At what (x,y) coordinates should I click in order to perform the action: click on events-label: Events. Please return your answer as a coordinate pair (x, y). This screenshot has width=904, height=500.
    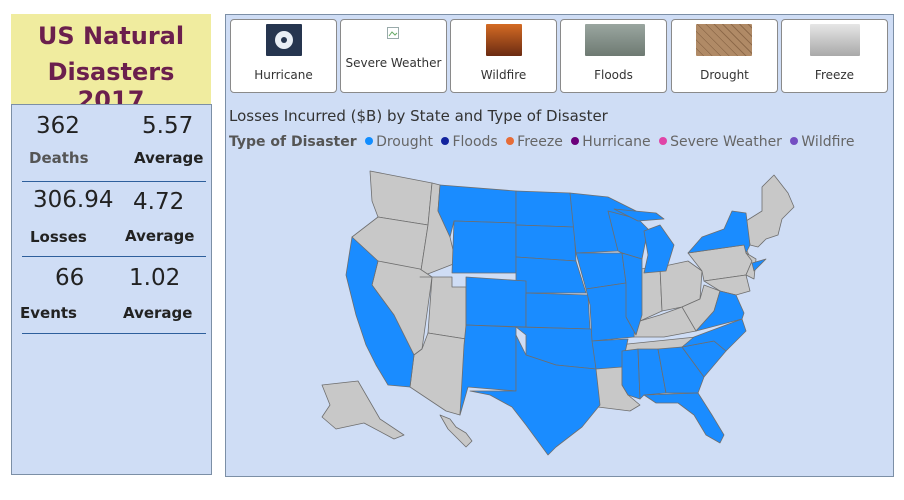
    Looking at the image, I should click on (48, 313).